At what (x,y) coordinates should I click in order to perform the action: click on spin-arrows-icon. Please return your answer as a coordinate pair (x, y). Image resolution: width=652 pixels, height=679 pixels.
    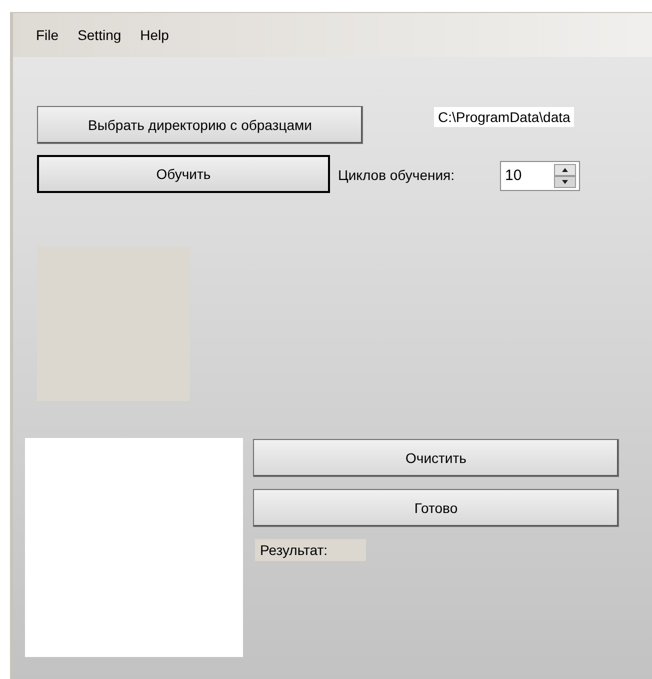
    Looking at the image, I should click on (565, 176).